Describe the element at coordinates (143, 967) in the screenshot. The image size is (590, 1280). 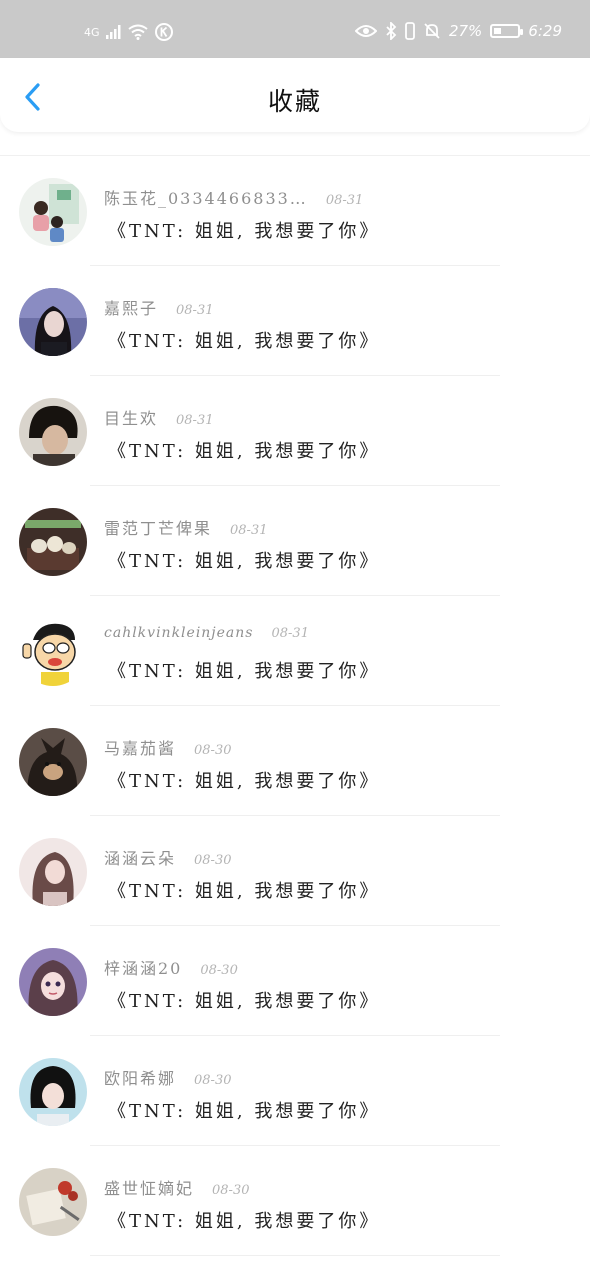
I see `username: 梓涵涵20` at that location.